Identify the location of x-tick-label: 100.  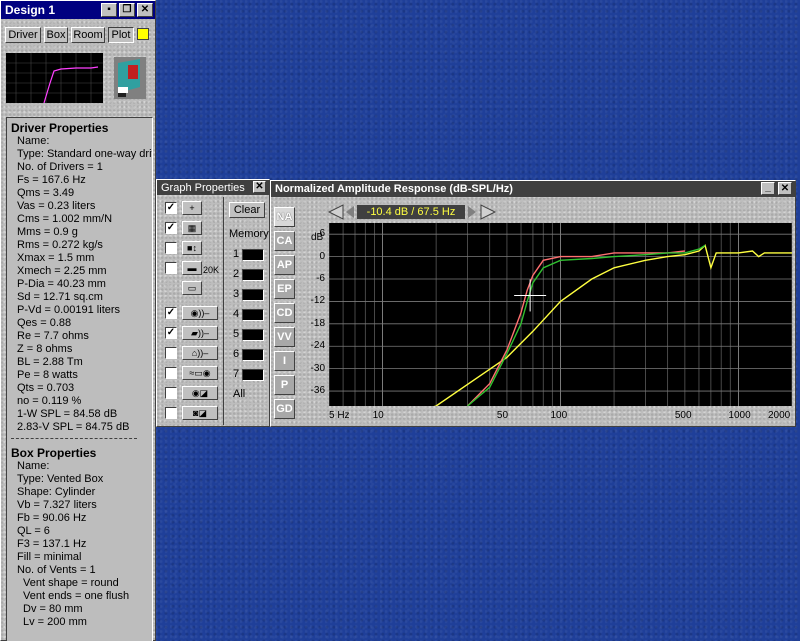
(559, 415).